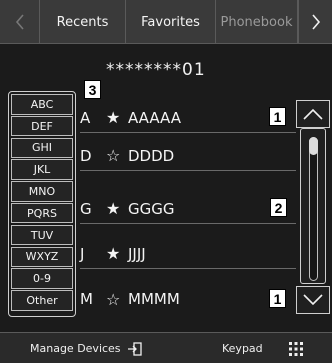  Describe the element at coordinates (86, 208) in the screenshot. I see `section-letter: G` at that location.